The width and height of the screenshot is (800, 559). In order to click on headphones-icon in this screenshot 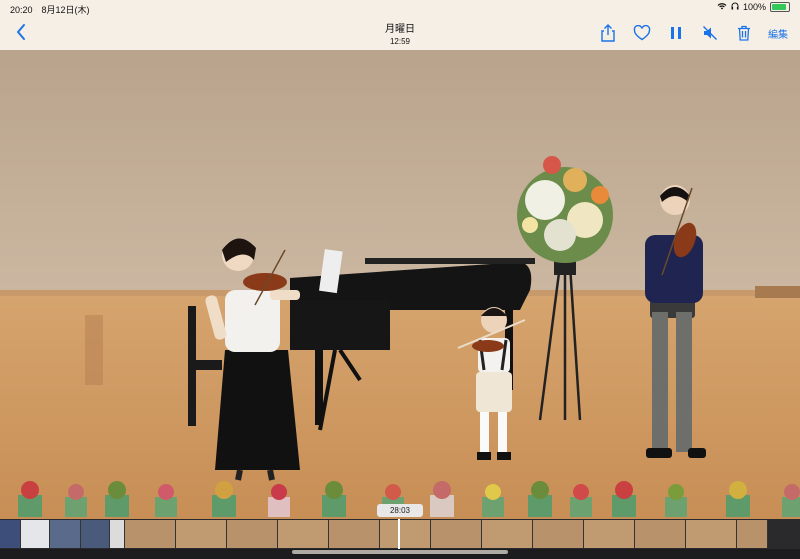, I will do `click(735, 7)`.